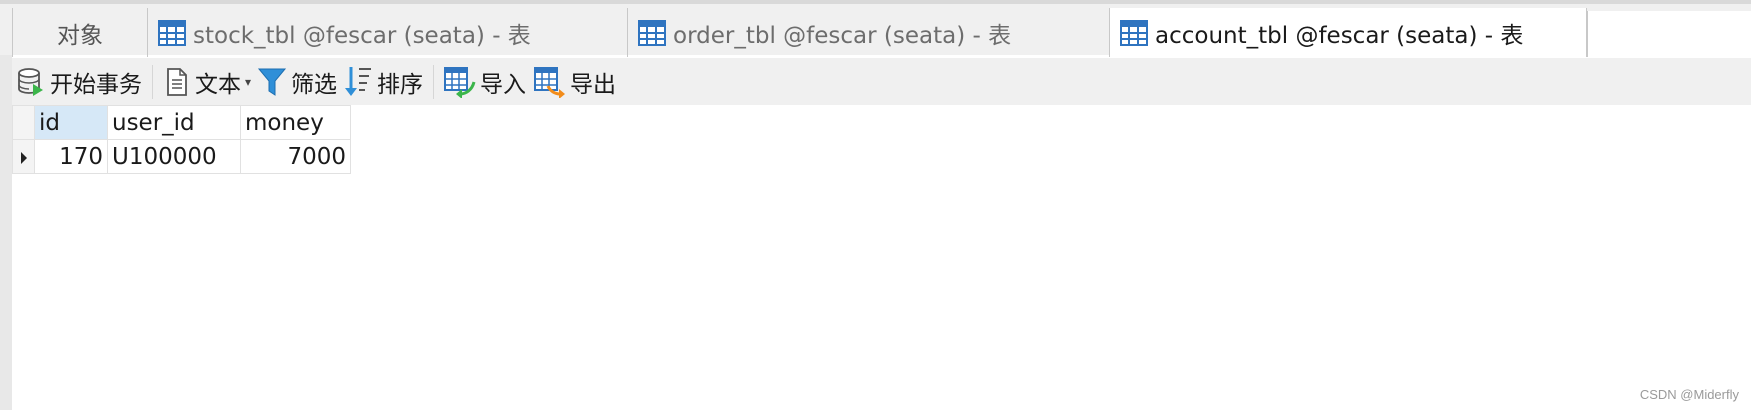  Describe the element at coordinates (71, 156) in the screenshot. I see `cell-id: 170` at that location.